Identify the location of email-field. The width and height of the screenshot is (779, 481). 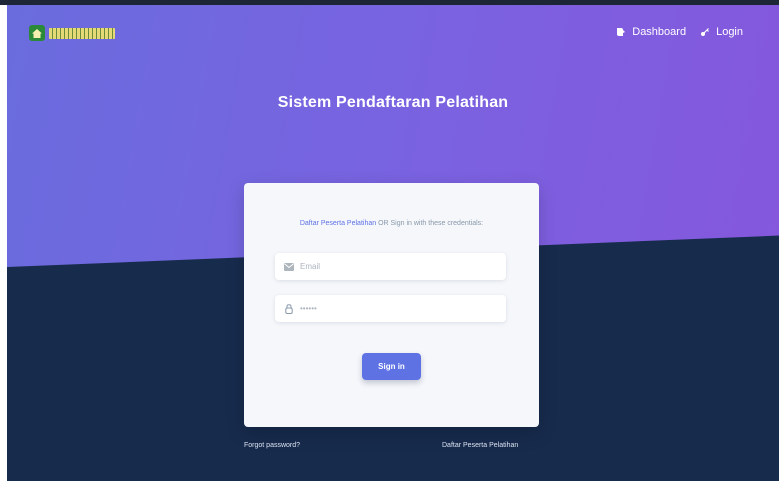
(390, 266).